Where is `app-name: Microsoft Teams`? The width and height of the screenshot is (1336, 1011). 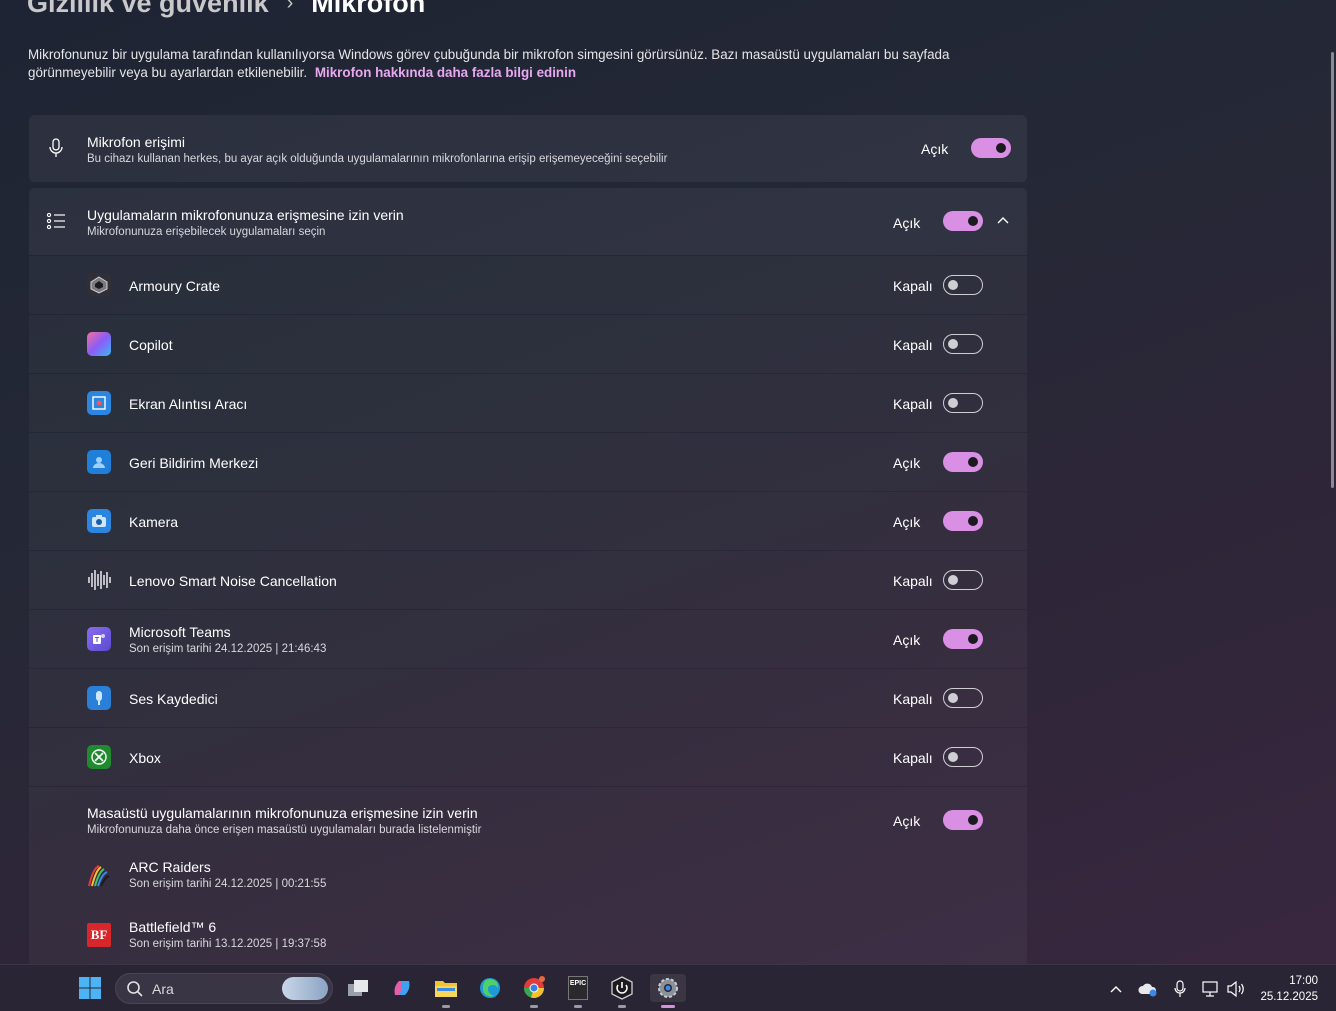
app-name: Microsoft Teams is located at coordinates (180, 632).